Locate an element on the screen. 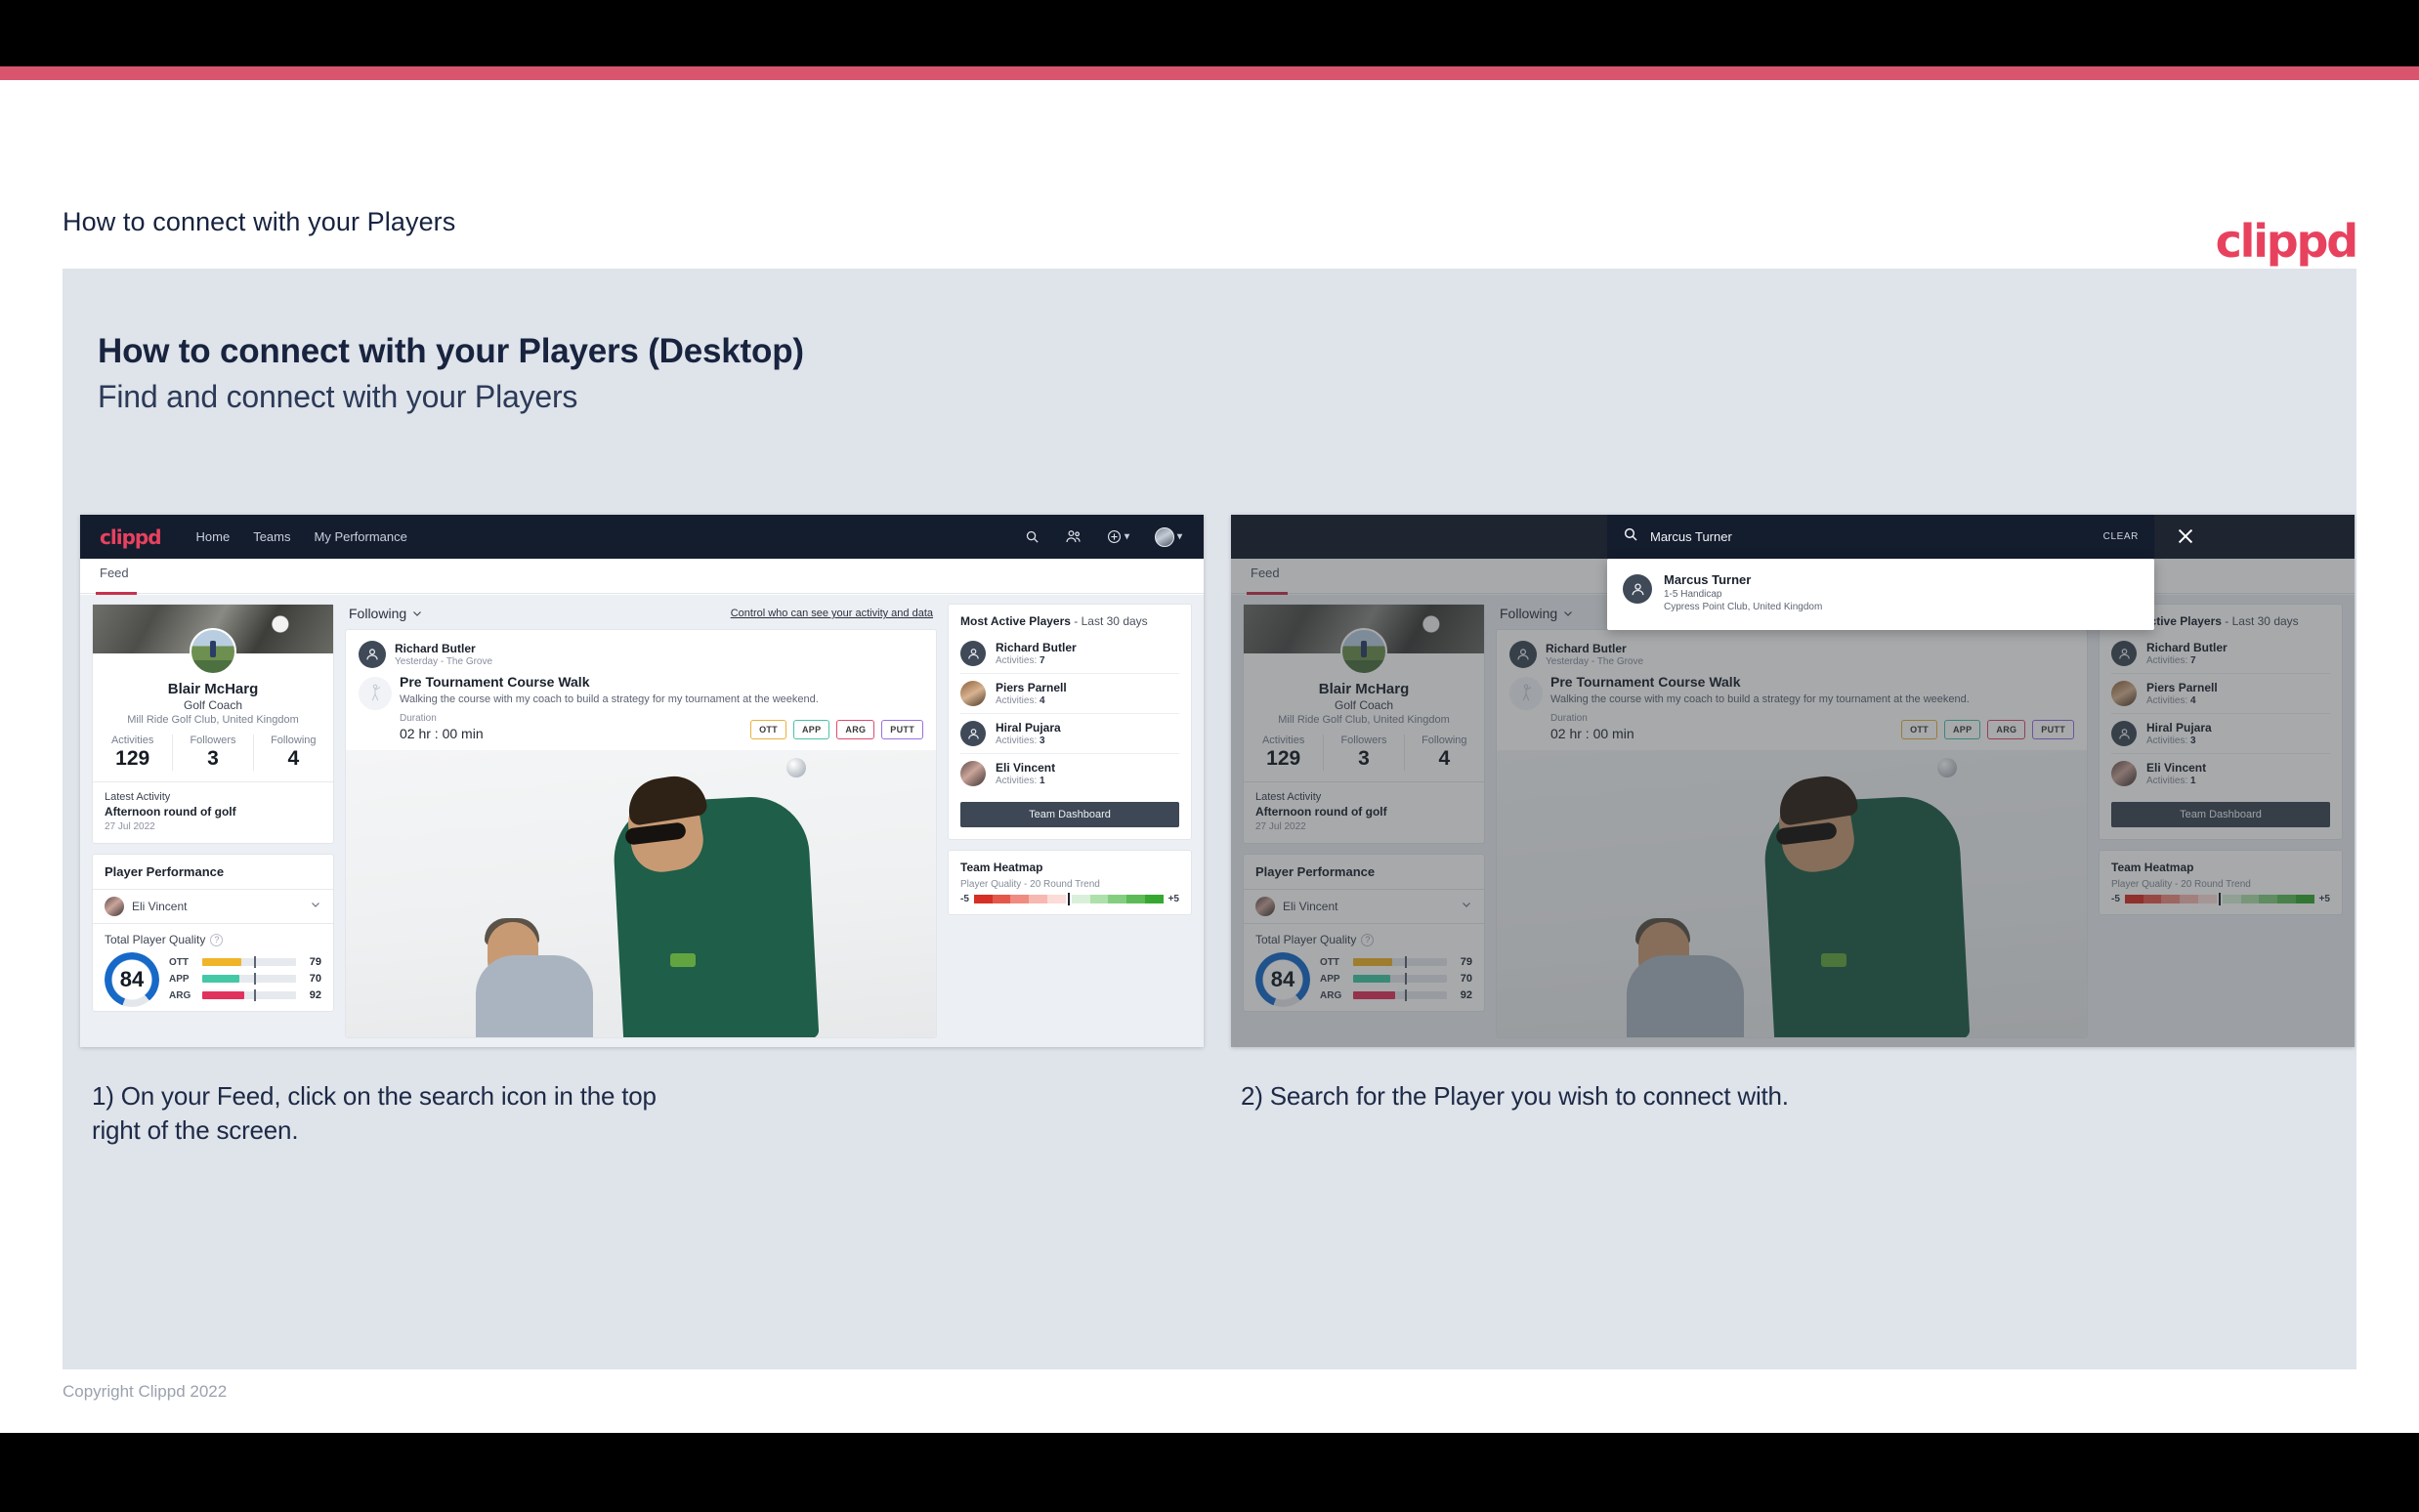 Image resolution: width=2419 pixels, height=1512 pixels. following-filter: Following is located at coordinates (386, 613).